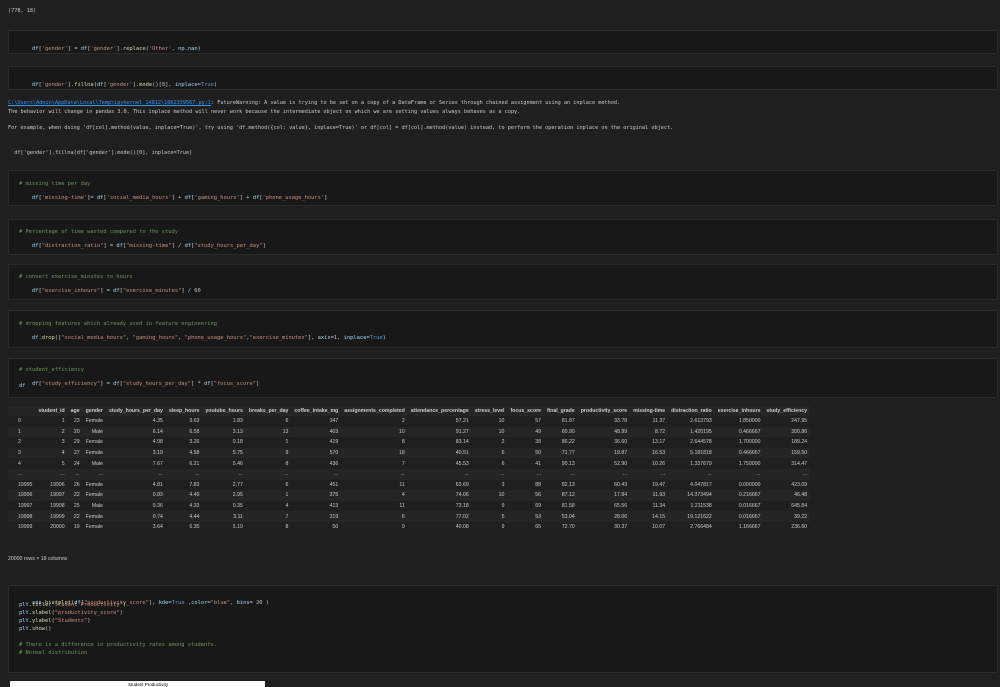  I want to click on row-index: 3, so click(22, 453).